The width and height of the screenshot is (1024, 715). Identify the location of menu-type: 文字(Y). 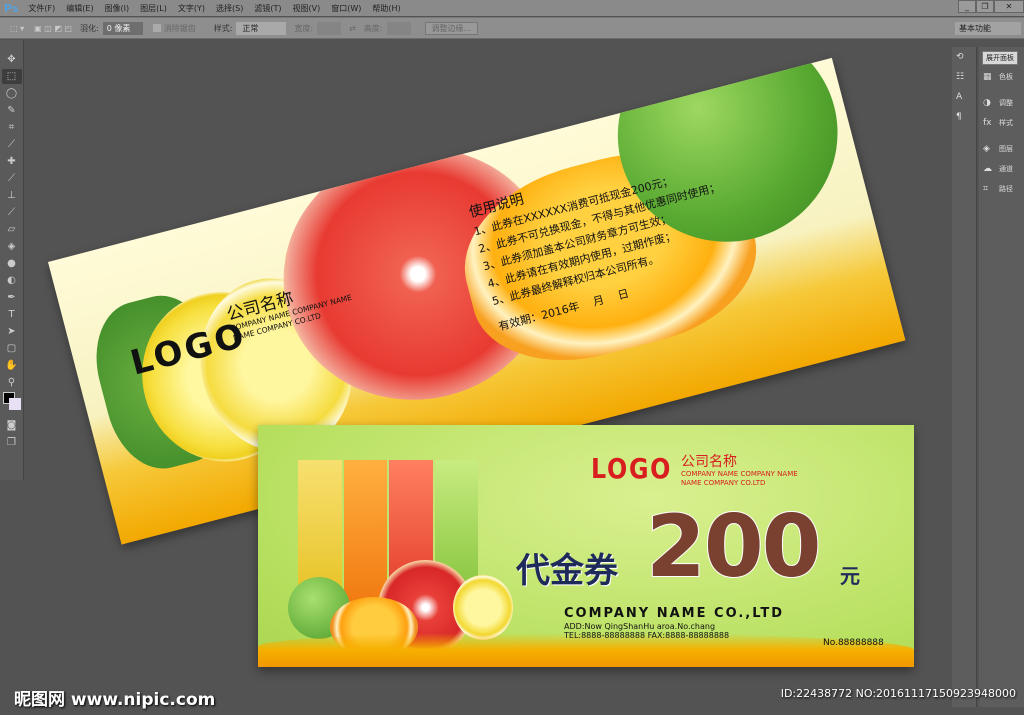
(191, 8).